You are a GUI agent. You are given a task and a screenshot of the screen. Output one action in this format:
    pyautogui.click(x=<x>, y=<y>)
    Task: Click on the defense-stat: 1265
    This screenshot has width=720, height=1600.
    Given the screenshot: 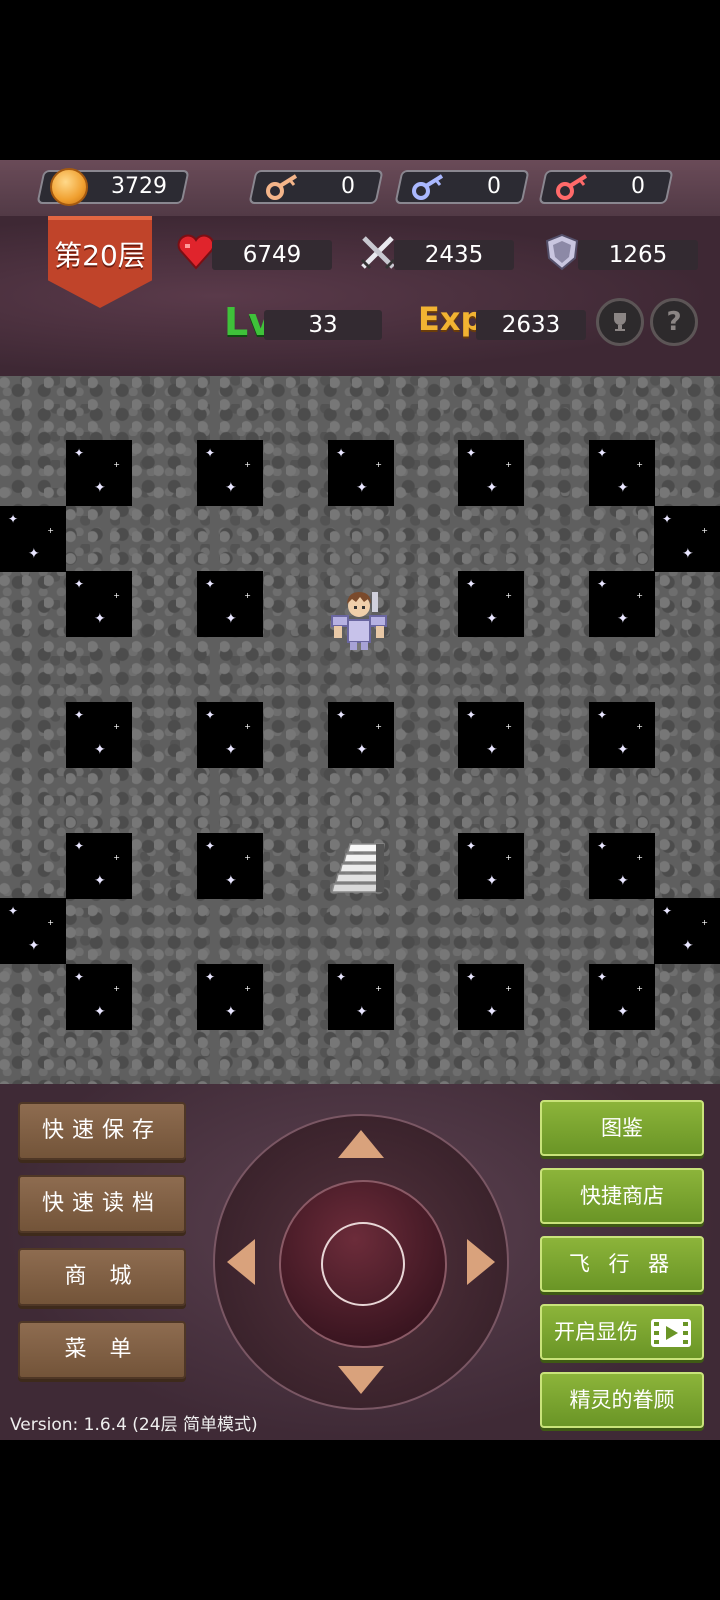 What is the action you would take?
    pyautogui.click(x=638, y=255)
    